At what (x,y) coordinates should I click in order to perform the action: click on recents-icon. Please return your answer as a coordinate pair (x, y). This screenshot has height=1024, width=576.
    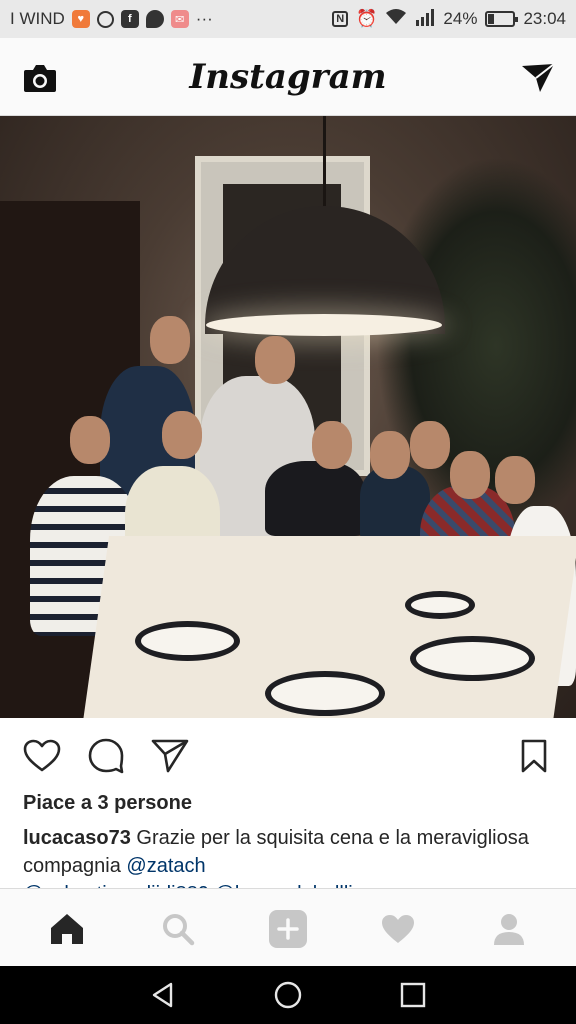
    Looking at the image, I should click on (413, 995).